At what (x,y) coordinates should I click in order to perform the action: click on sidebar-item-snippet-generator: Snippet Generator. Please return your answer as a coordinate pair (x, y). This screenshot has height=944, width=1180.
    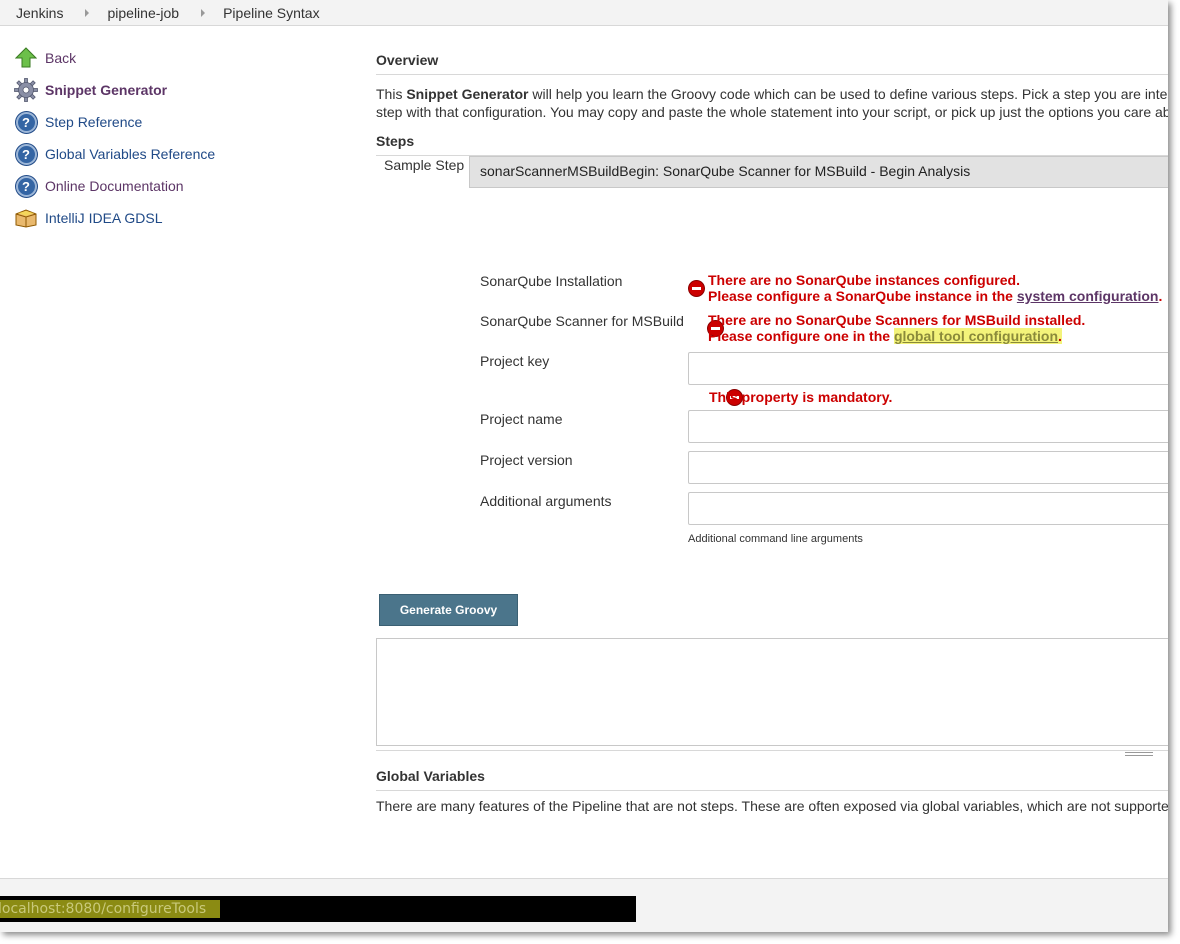
    Looking at the image, I should click on (179, 90).